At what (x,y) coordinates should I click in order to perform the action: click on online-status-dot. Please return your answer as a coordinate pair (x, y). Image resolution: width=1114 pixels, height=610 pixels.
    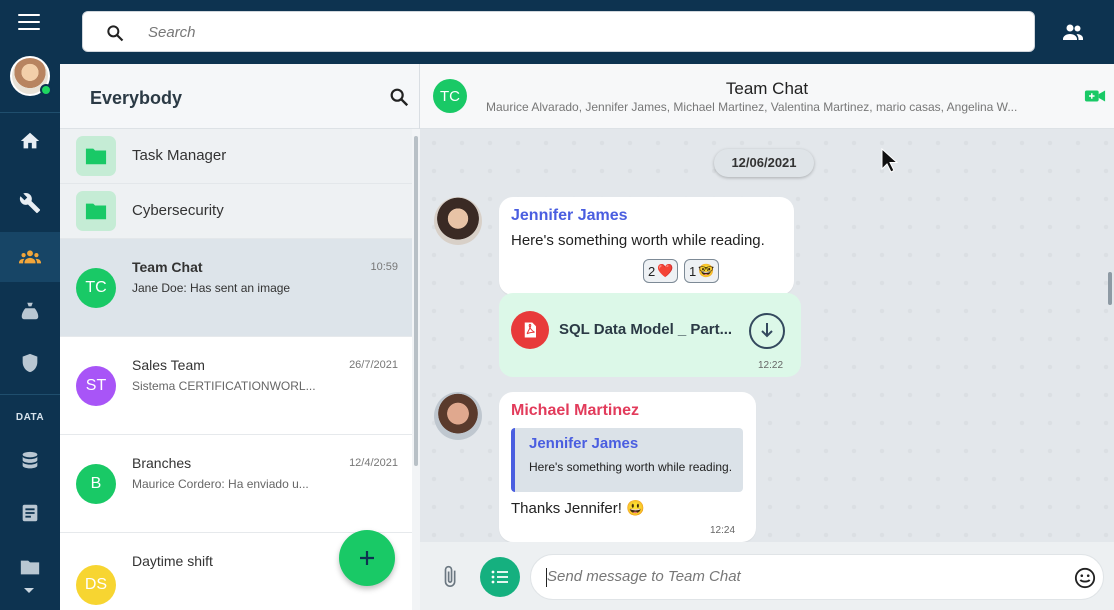
    Looking at the image, I should click on (46, 90).